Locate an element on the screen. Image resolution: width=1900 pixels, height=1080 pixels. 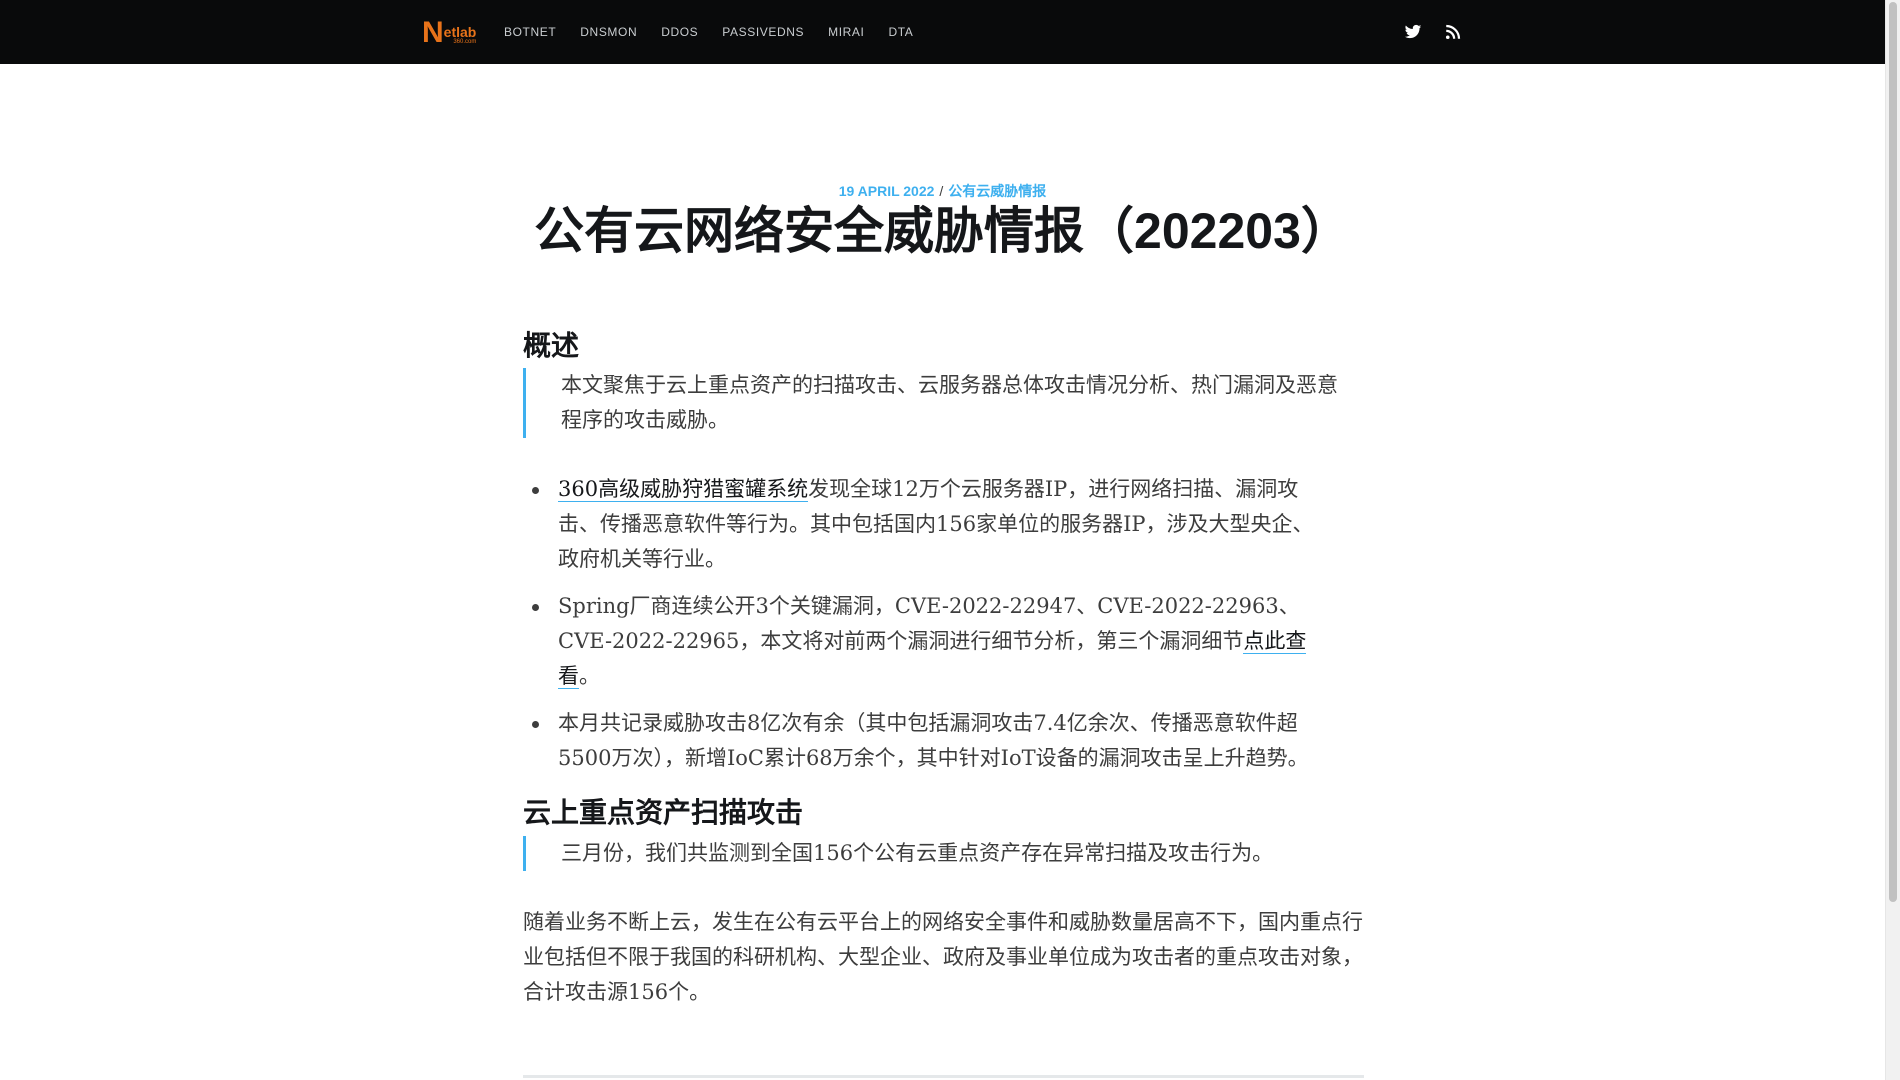
nav-link-passivedns: PASSIVEDNS is located at coordinates (763, 32).